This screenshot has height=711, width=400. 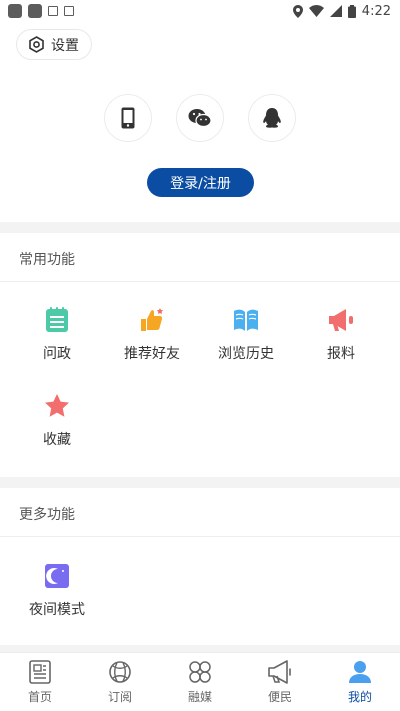 I want to click on nav-label: 便民, so click(x=279, y=697).